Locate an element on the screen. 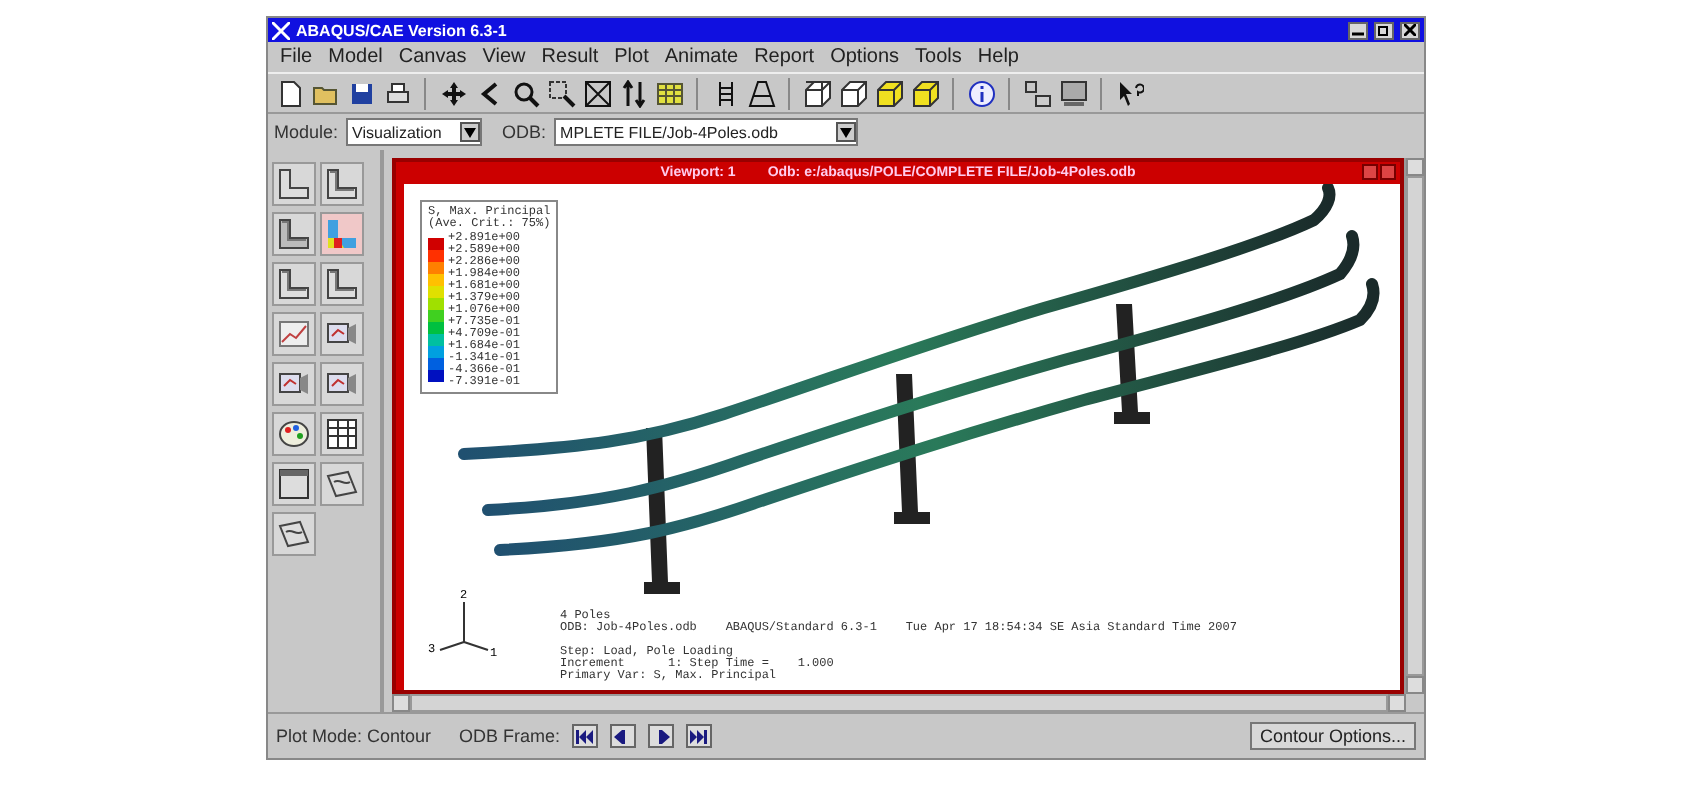 Image resolution: width=1692 pixels, height=800 pixels. viewport-close-button is located at coordinates (1388, 172).